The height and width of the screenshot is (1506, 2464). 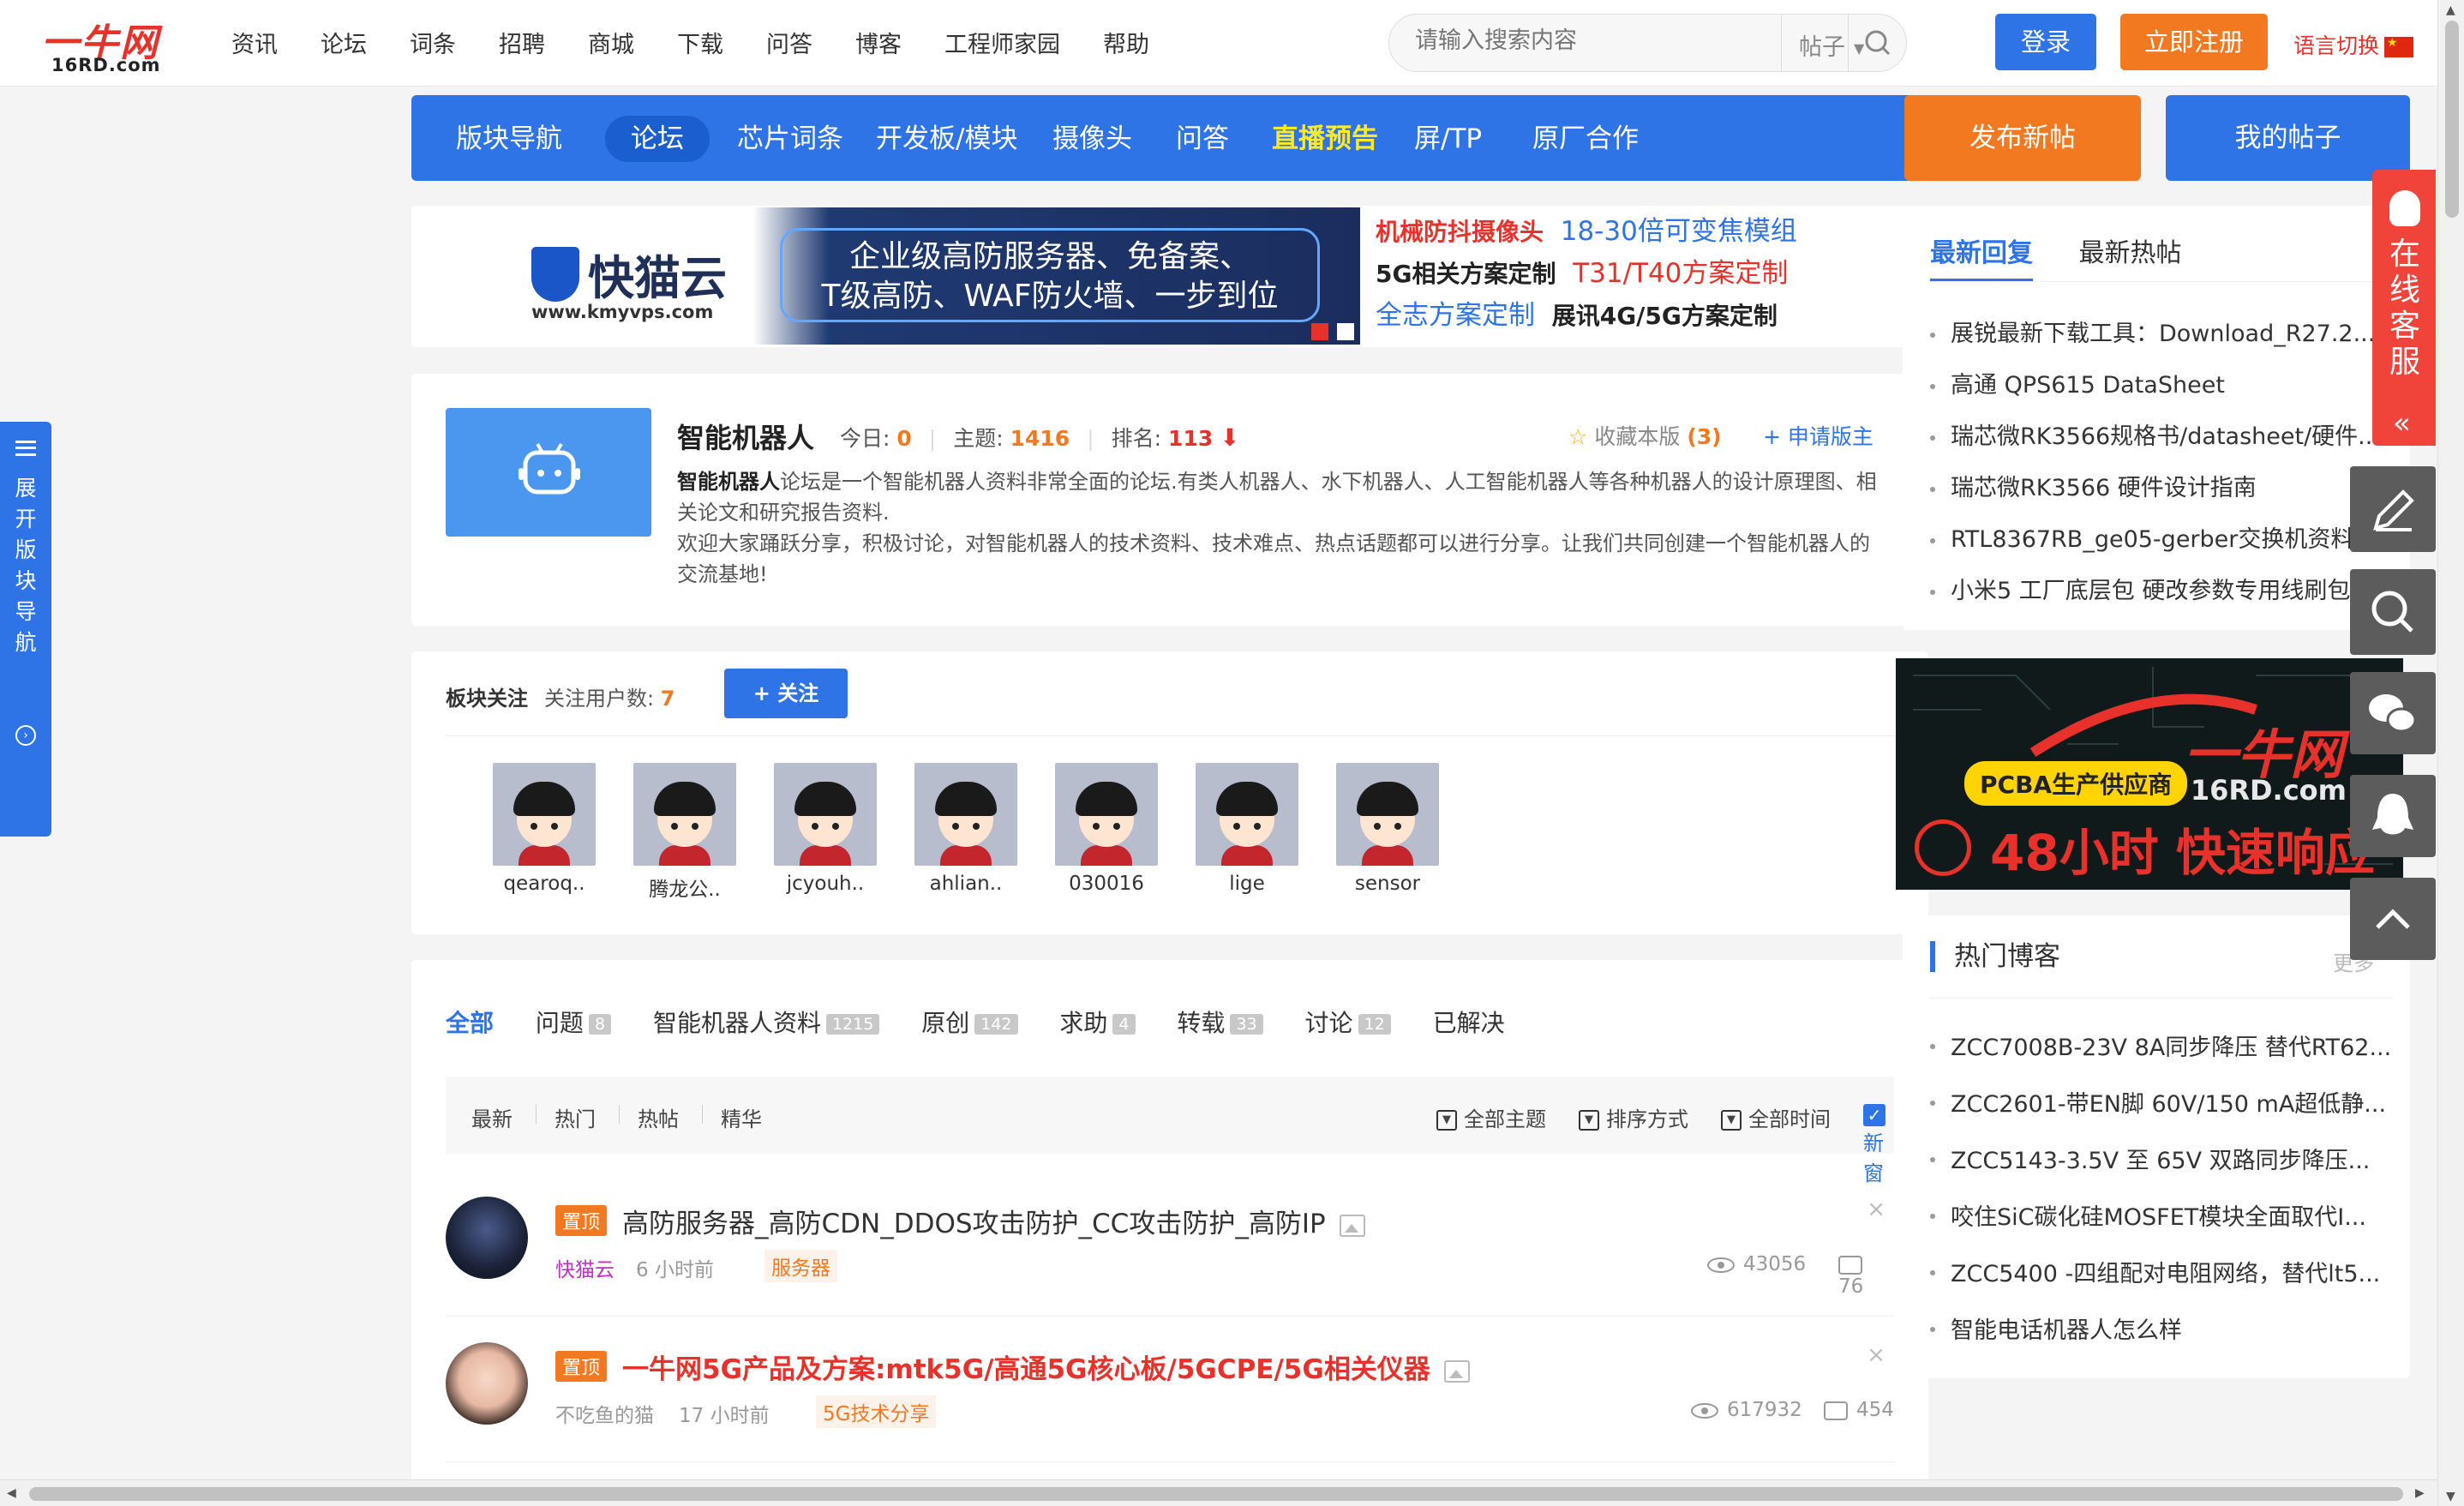 What do you see at coordinates (2161, 591) in the screenshot?
I see `list-item: 小米5 工厂底层包 硬改参数专用线刷包` at bounding box center [2161, 591].